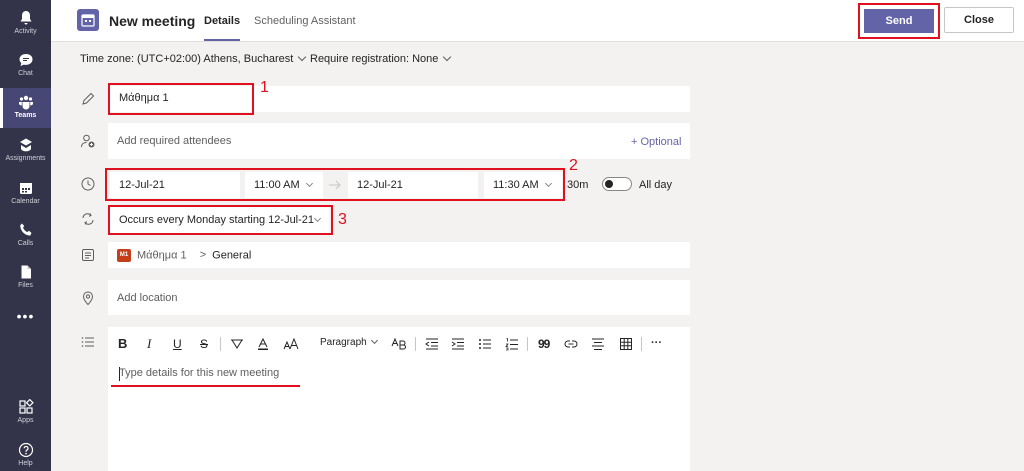 The image size is (1024, 471). Describe the element at coordinates (25, 60) in the screenshot. I see `chat-icon` at that location.